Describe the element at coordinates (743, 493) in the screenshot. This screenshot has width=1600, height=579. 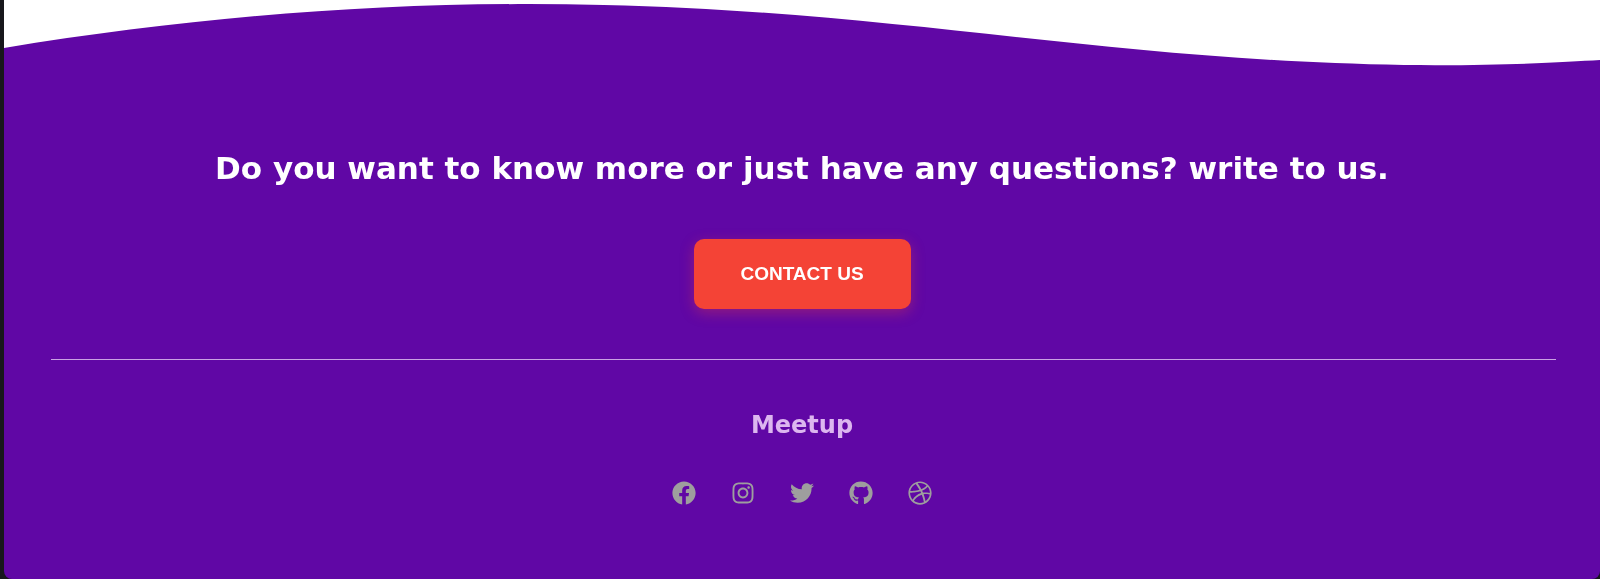
I see `instagram-icon` at that location.